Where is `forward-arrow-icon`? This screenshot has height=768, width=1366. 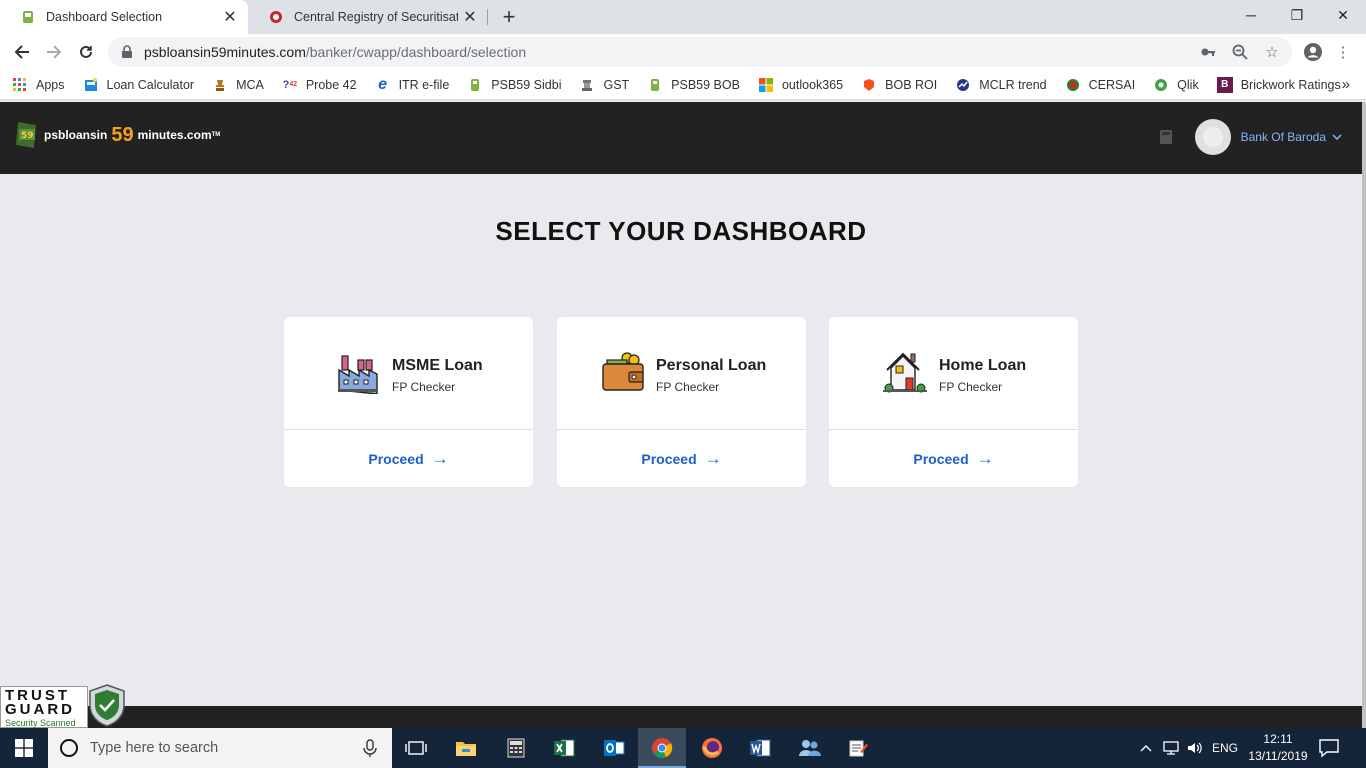 forward-arrow-icon is located at coordinates (54, 52).